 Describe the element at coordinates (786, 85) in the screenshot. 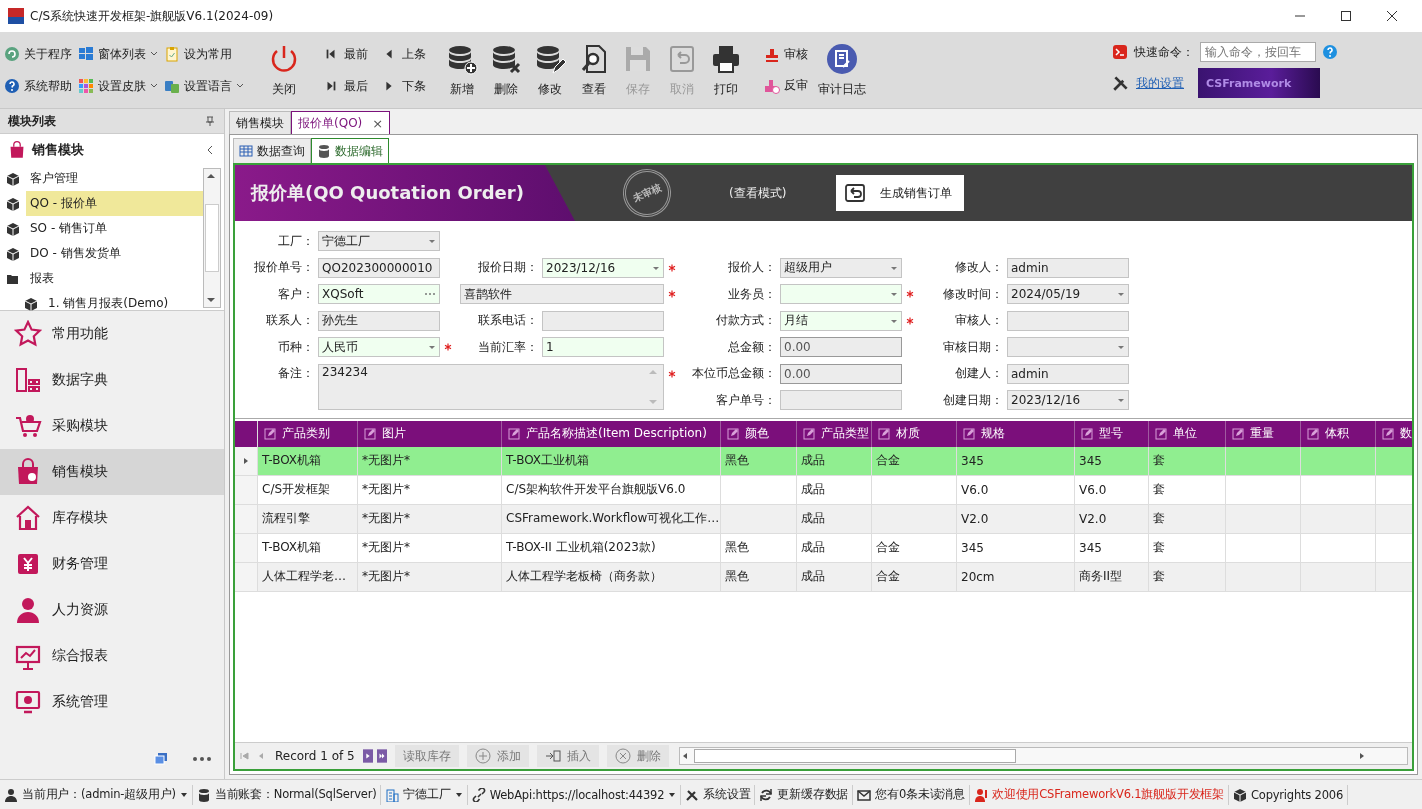

I see `toolbar-button: 反审` at that location.